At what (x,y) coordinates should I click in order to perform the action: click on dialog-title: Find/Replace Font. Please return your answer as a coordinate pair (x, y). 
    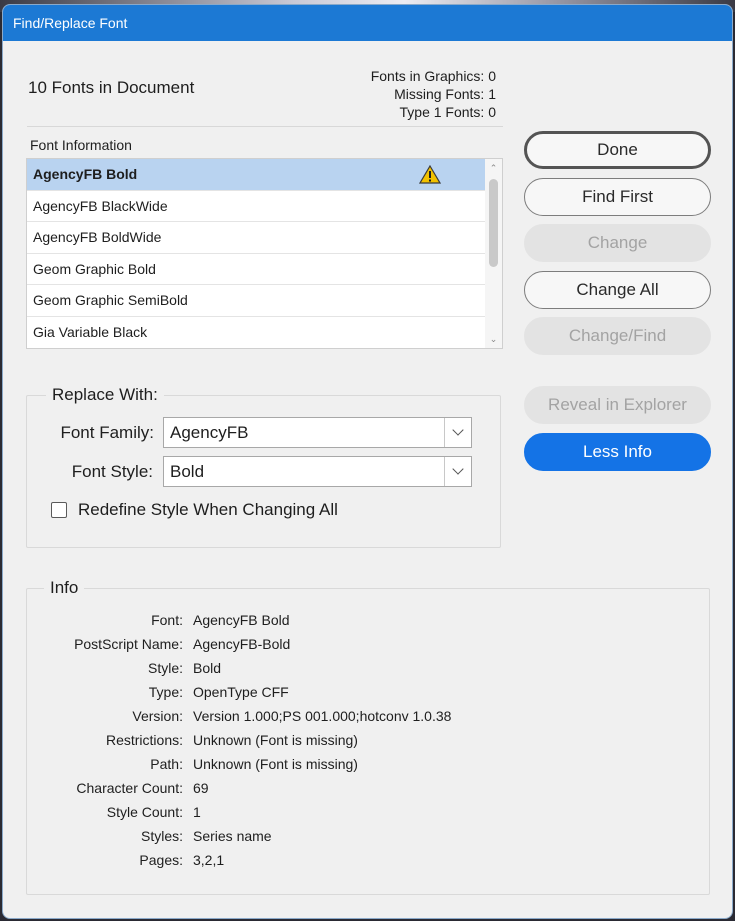
    Looking at the image, I should click on (367, 23).